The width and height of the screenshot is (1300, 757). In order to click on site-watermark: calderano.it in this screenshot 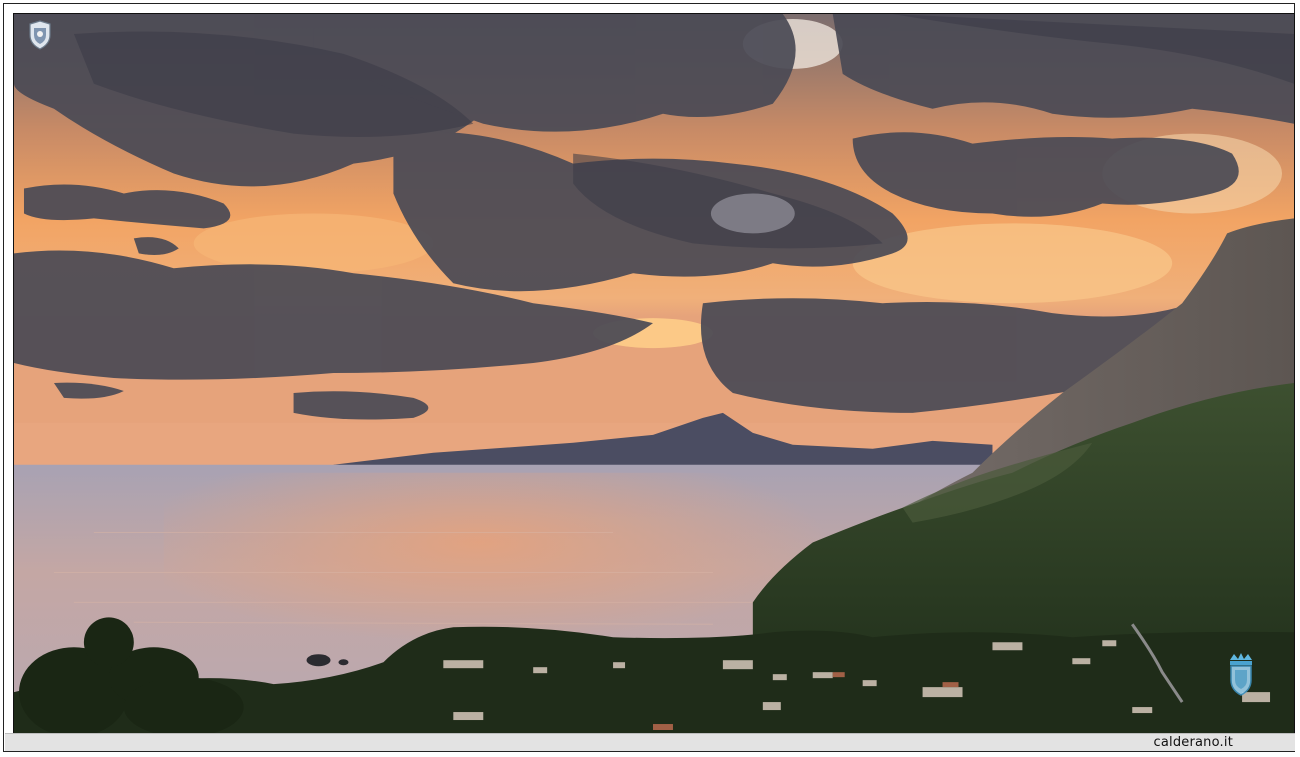, I will do `click(1193, 742)`.